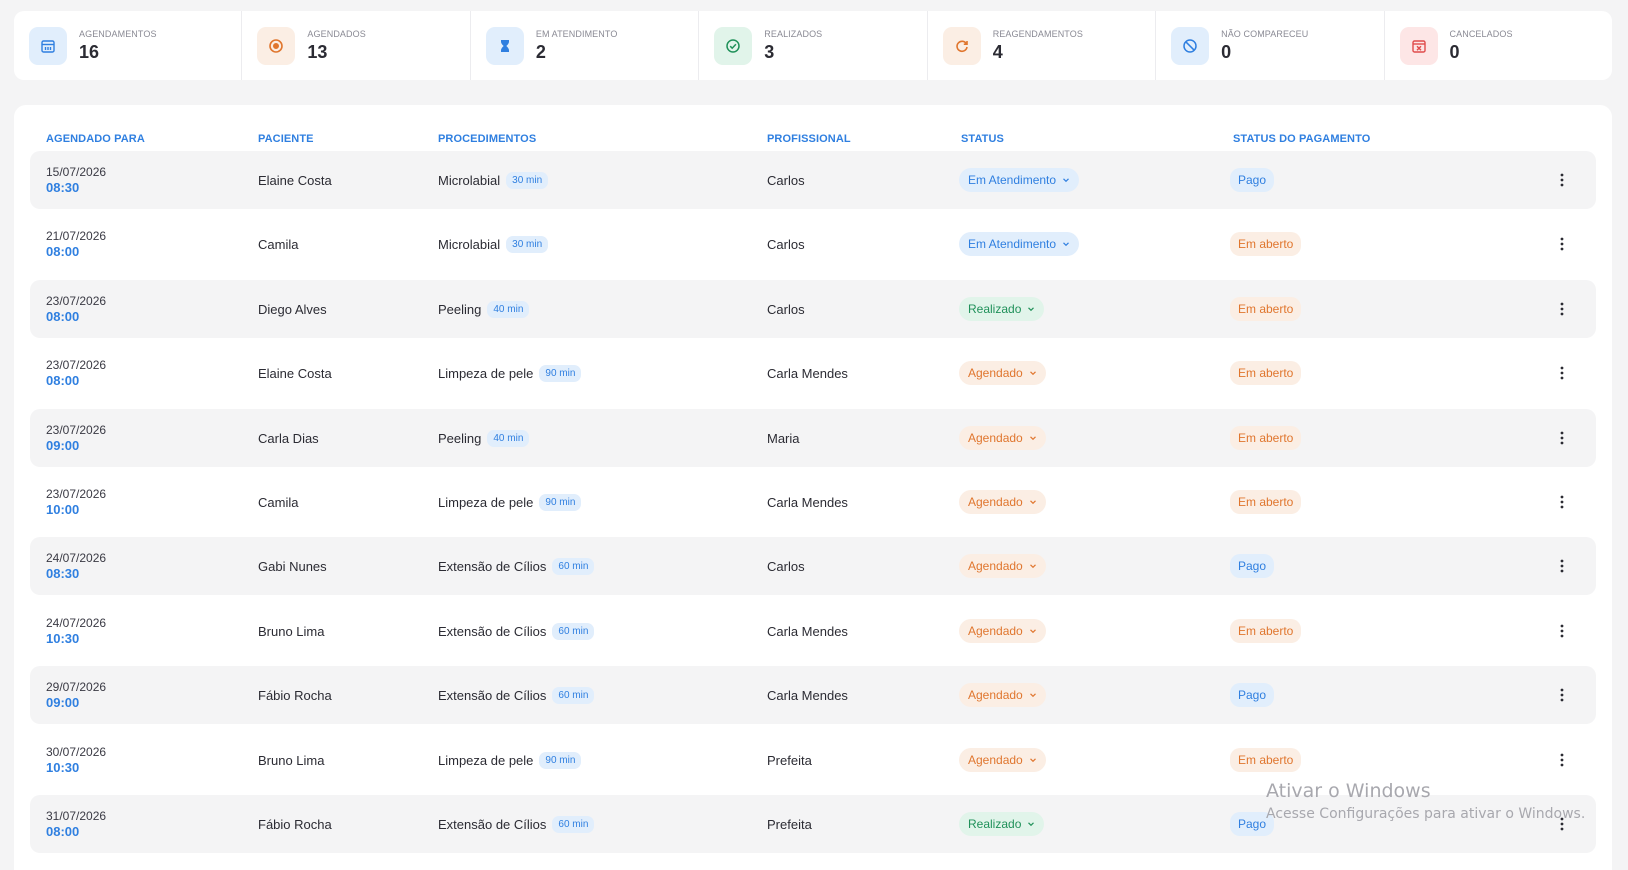  Describe the element at coordinates (813, 45) in the screenshot. I see `stat-card-realizados: Realizados 3` at that location.